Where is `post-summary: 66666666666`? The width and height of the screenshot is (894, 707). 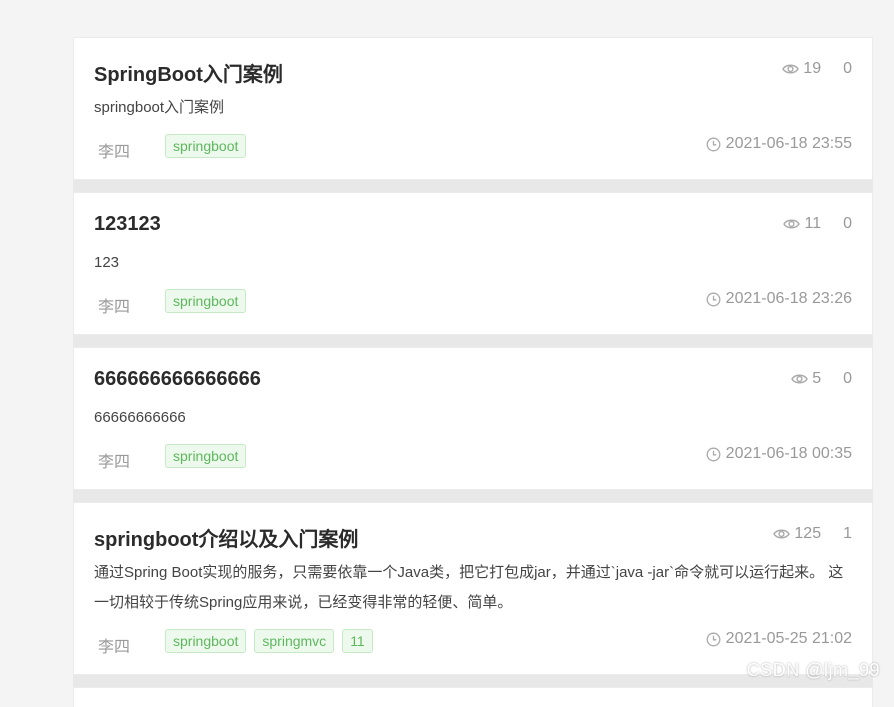 post-summary: 66666666666 is located at coordinates (140, 417).